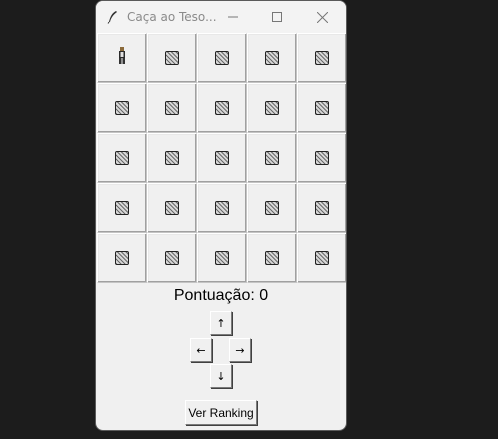  I want to click on view-ranking-button: Ver Ranking, so click(221, 412).